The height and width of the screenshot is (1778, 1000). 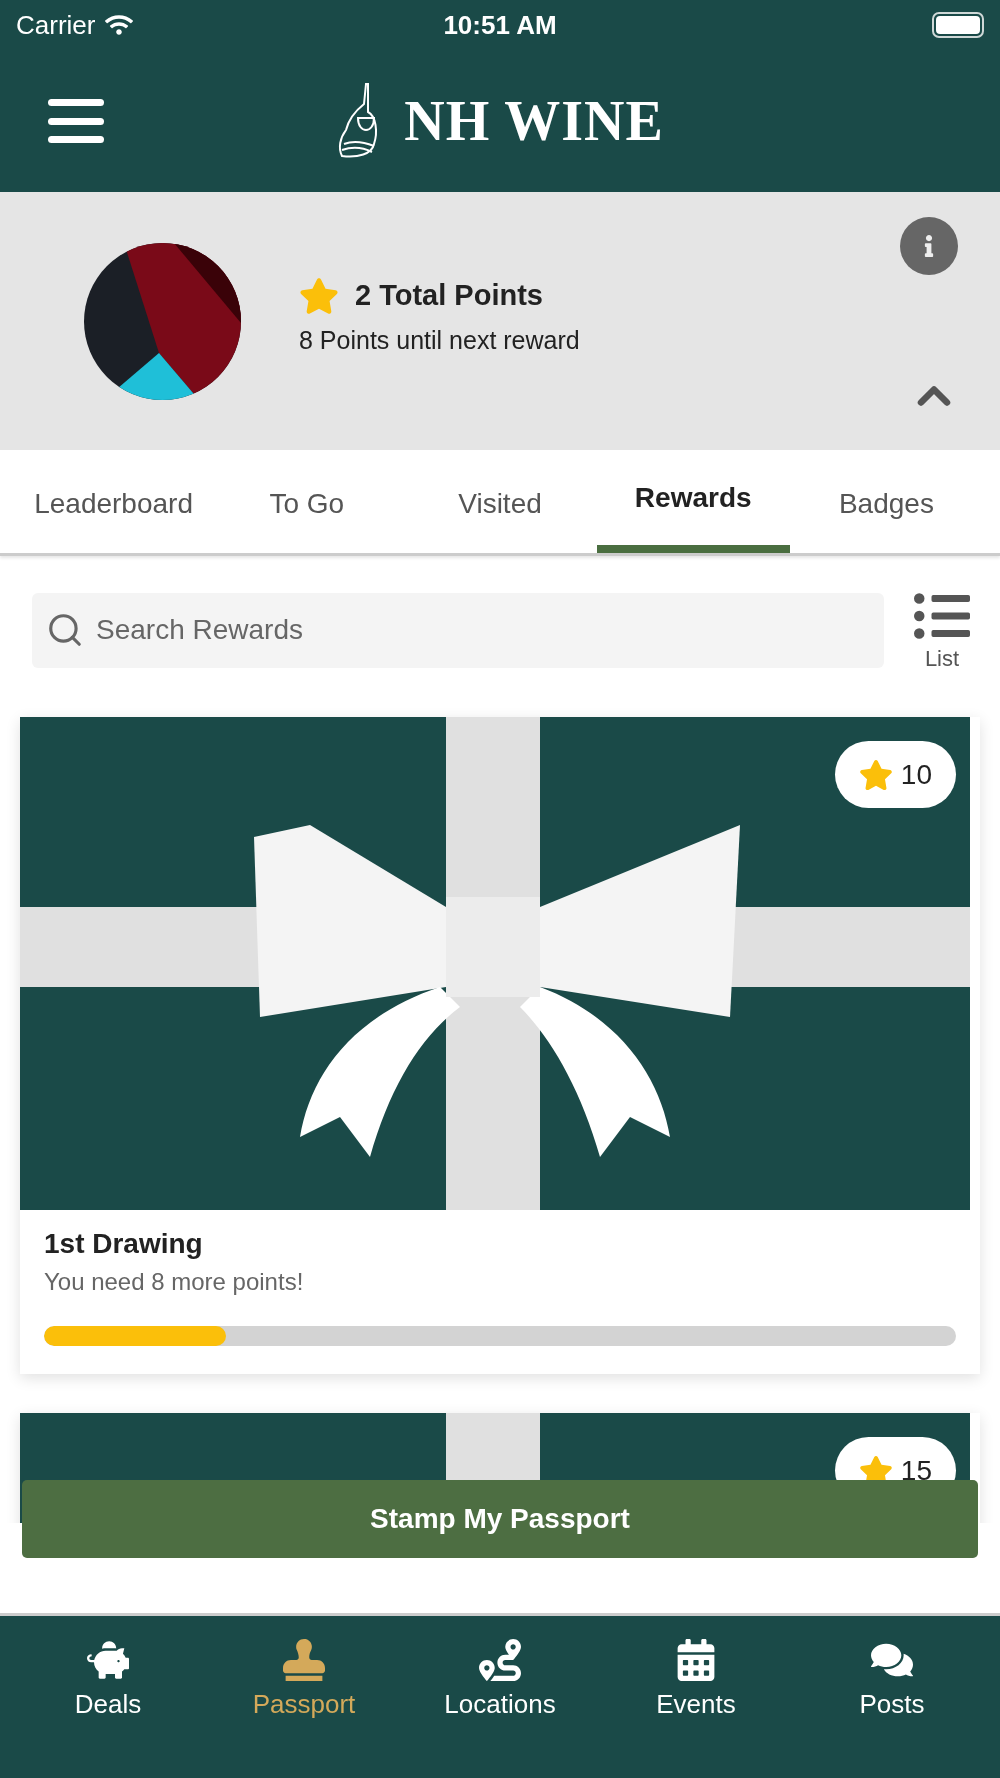 I want to click on reward-progress-text: You need 8 more points!, so click(x=174, y=1282).